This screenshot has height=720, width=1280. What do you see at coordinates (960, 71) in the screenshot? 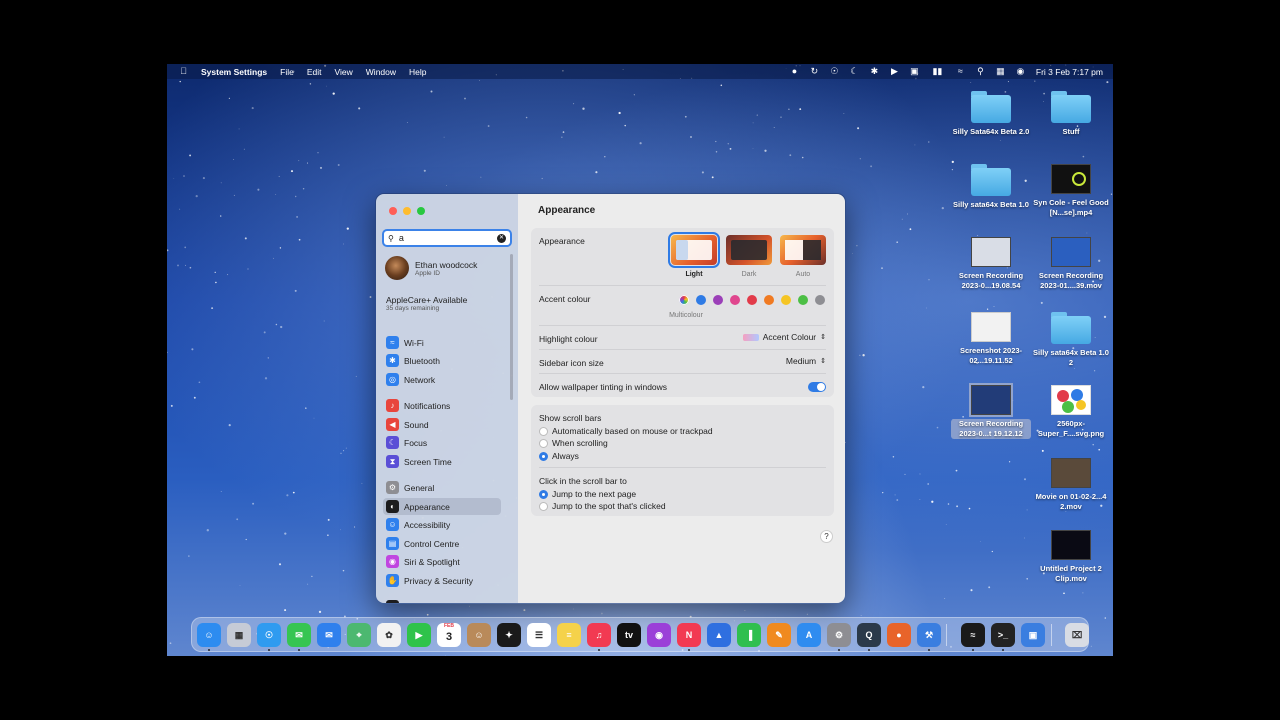
I see `wifi-status-icon: ≈` at bounding box center [960, 71].